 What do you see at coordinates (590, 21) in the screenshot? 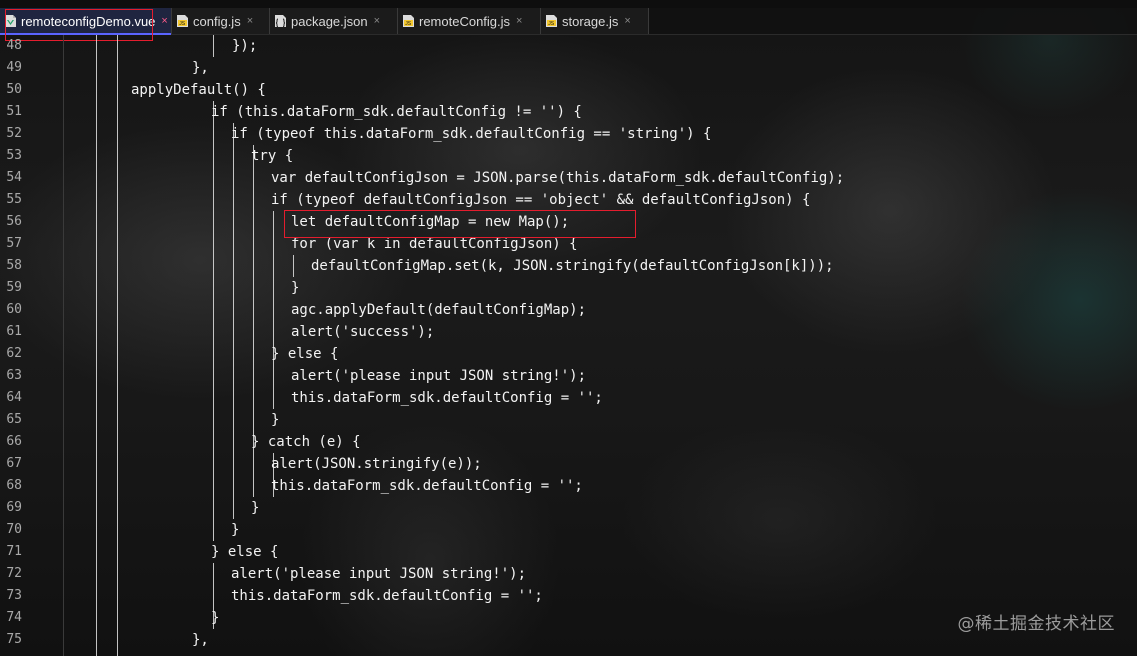
I see `tab-label-storage-js: storage.js` at bounding box center [590, 21].